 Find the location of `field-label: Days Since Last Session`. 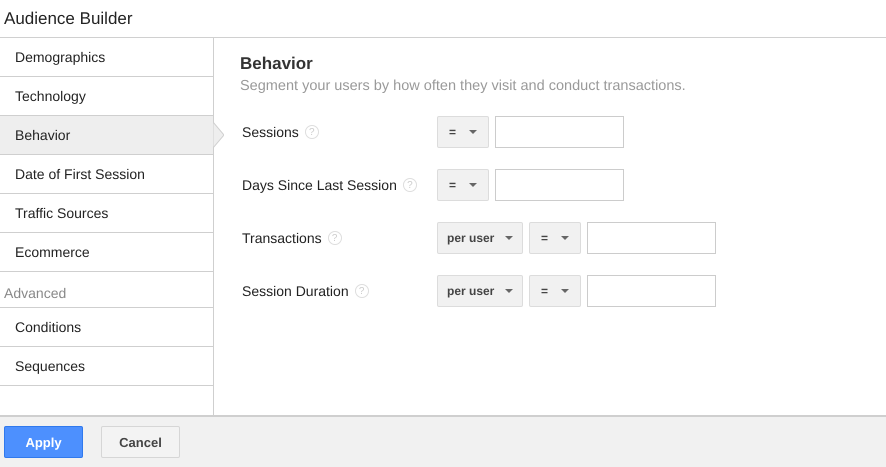

field-label: Days Since Last Session is located at coordinates (319, 185).